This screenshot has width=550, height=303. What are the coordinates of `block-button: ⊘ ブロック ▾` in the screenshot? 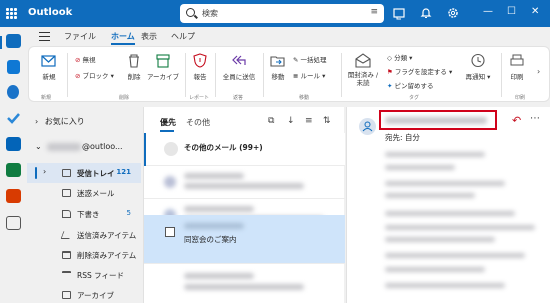 It's located at (94, 75).